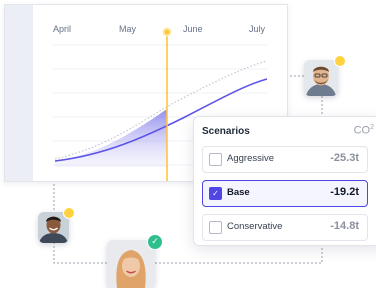  Describe the element at coordinates (344, 226) in the screenshot. I see `scenario-value: -14.8t` at that location.